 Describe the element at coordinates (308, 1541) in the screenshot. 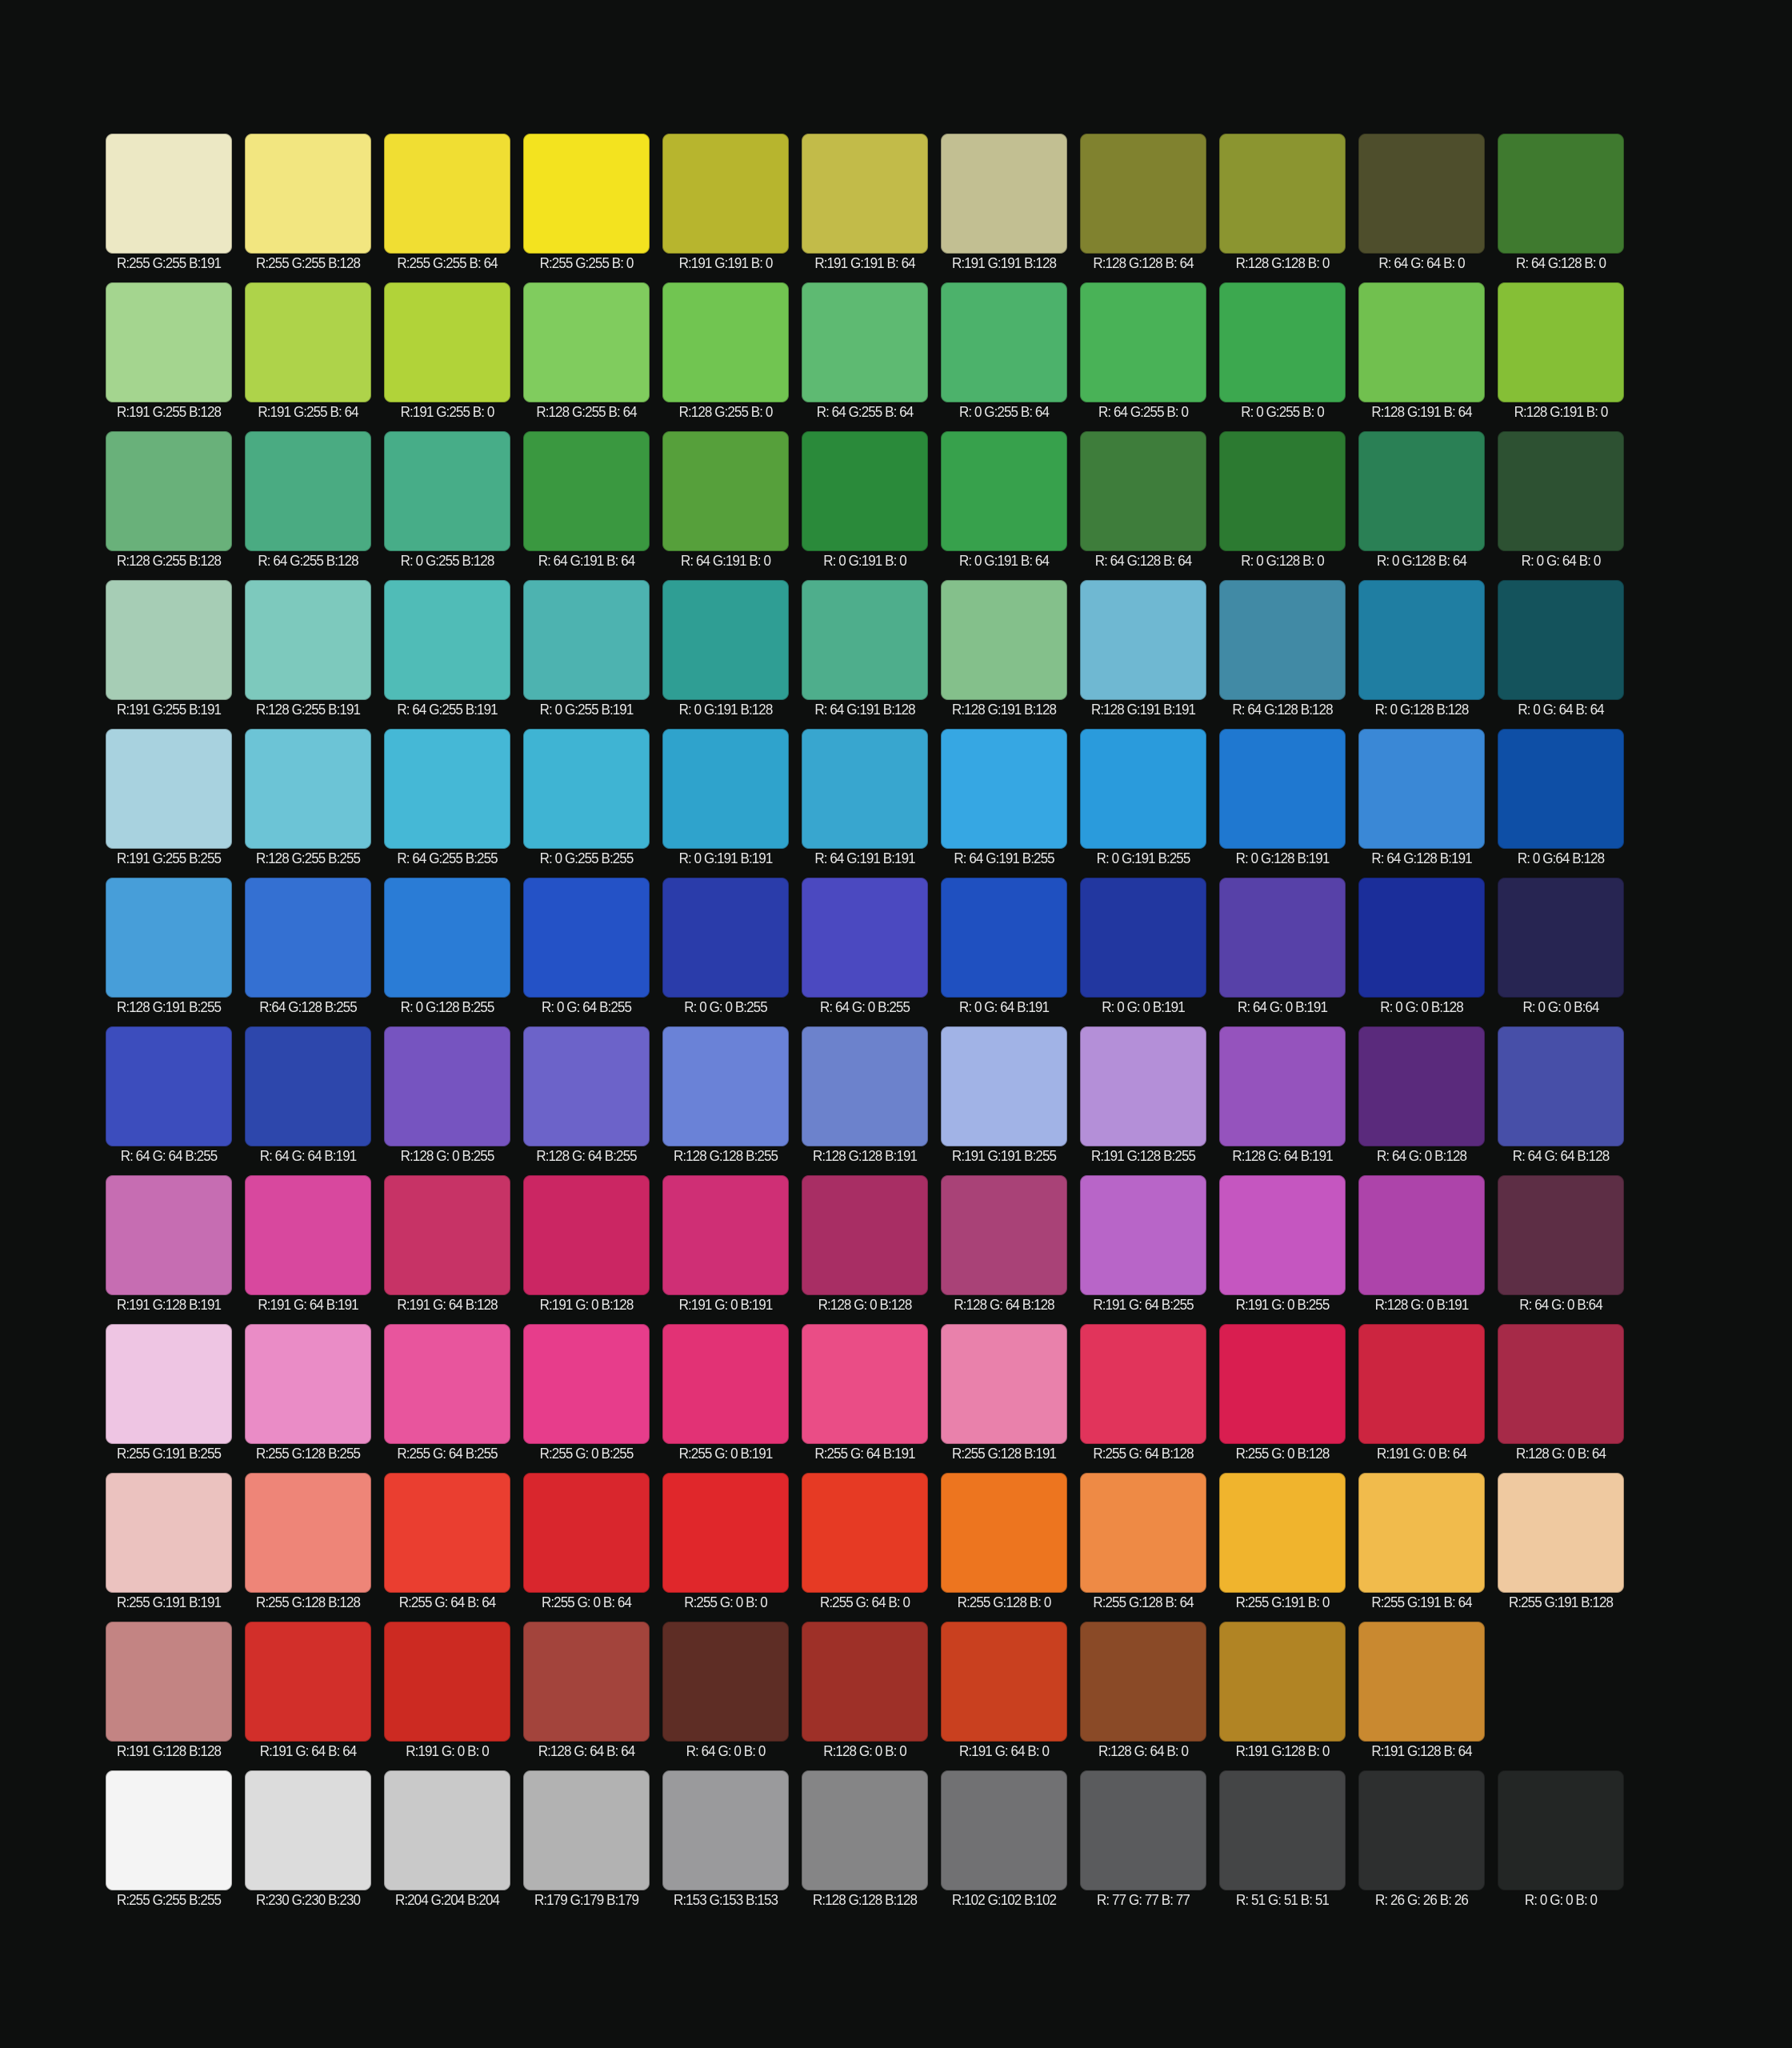

I see `color-swatch-cell: R:255 G:128 B:128` at that location.